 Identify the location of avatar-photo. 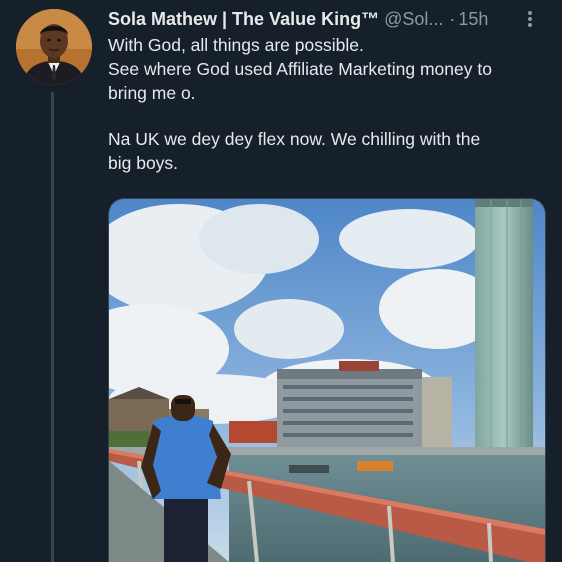
(54, 47).